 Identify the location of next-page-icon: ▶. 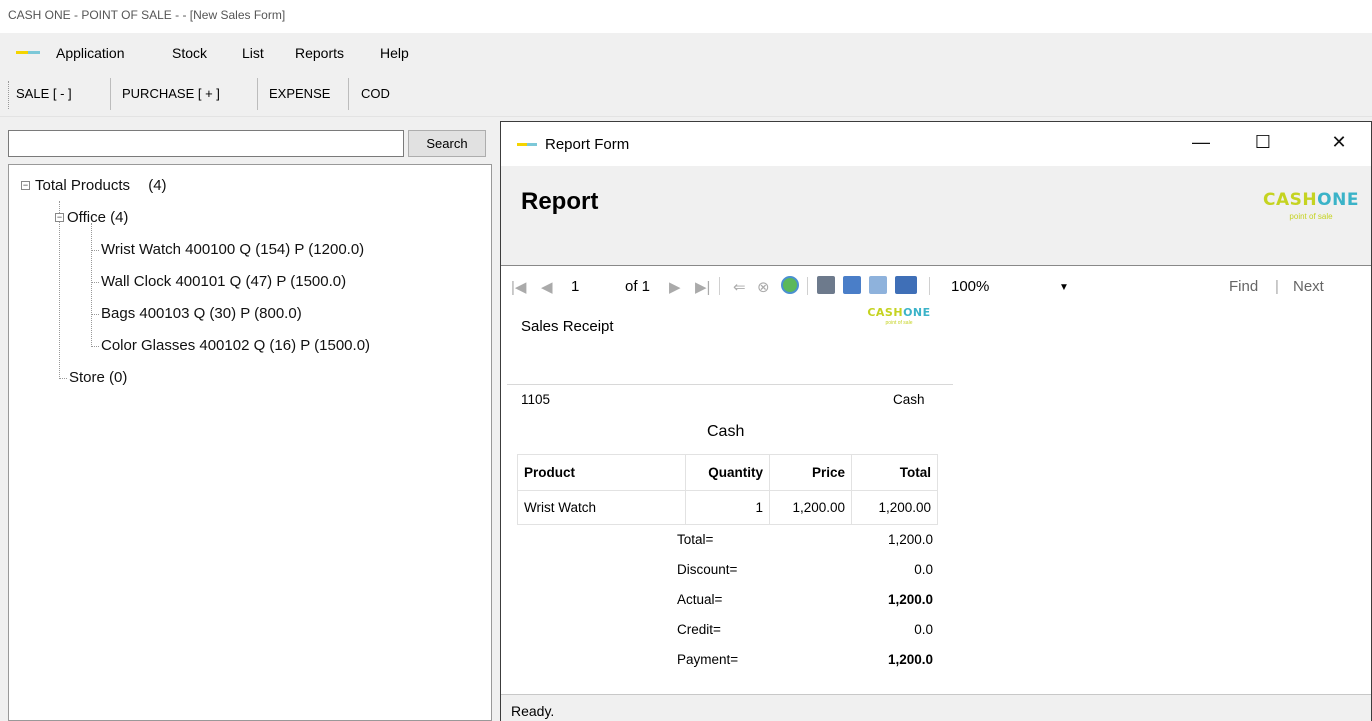
(675, 287).